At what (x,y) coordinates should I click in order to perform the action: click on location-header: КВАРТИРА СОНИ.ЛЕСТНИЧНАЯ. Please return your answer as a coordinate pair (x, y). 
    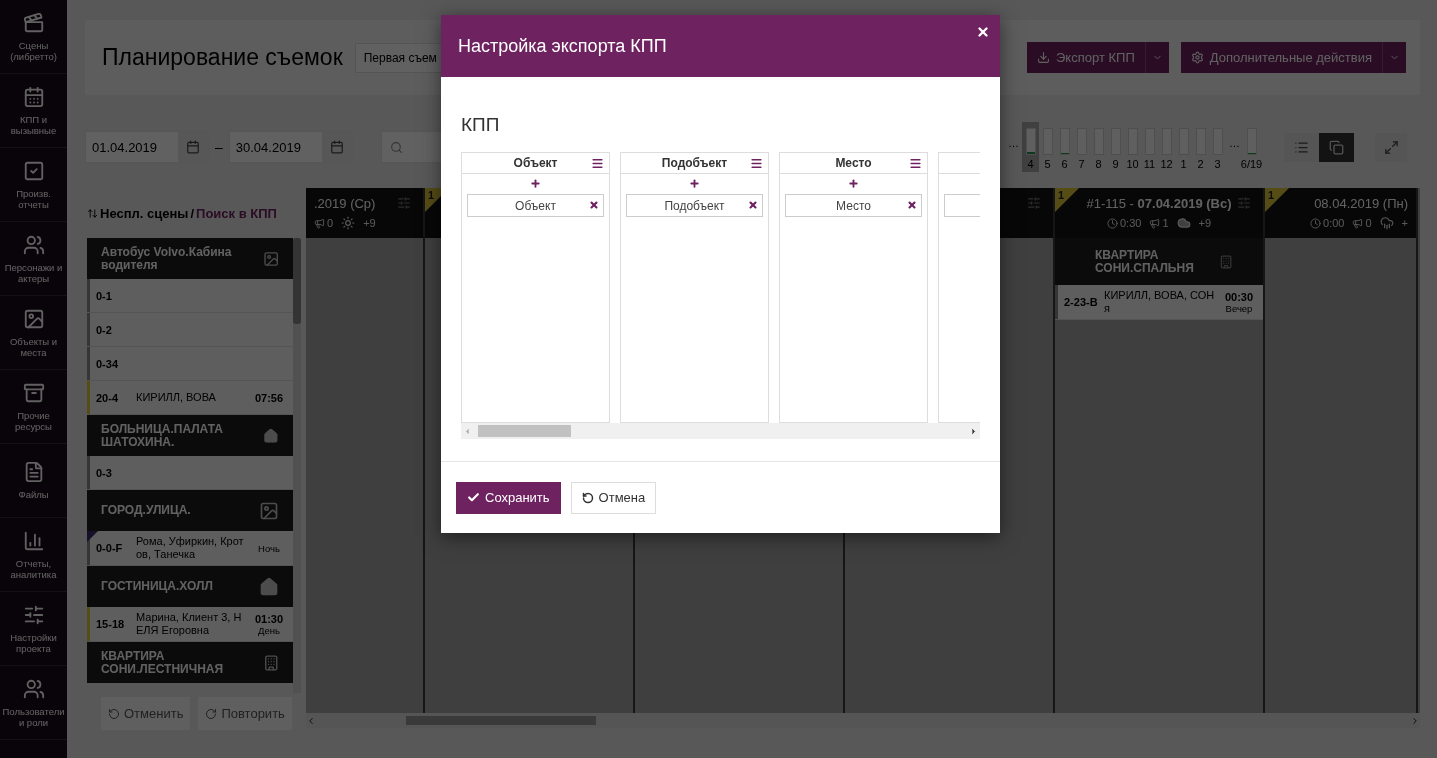
    Looking at the image, I should click on (190, 662).